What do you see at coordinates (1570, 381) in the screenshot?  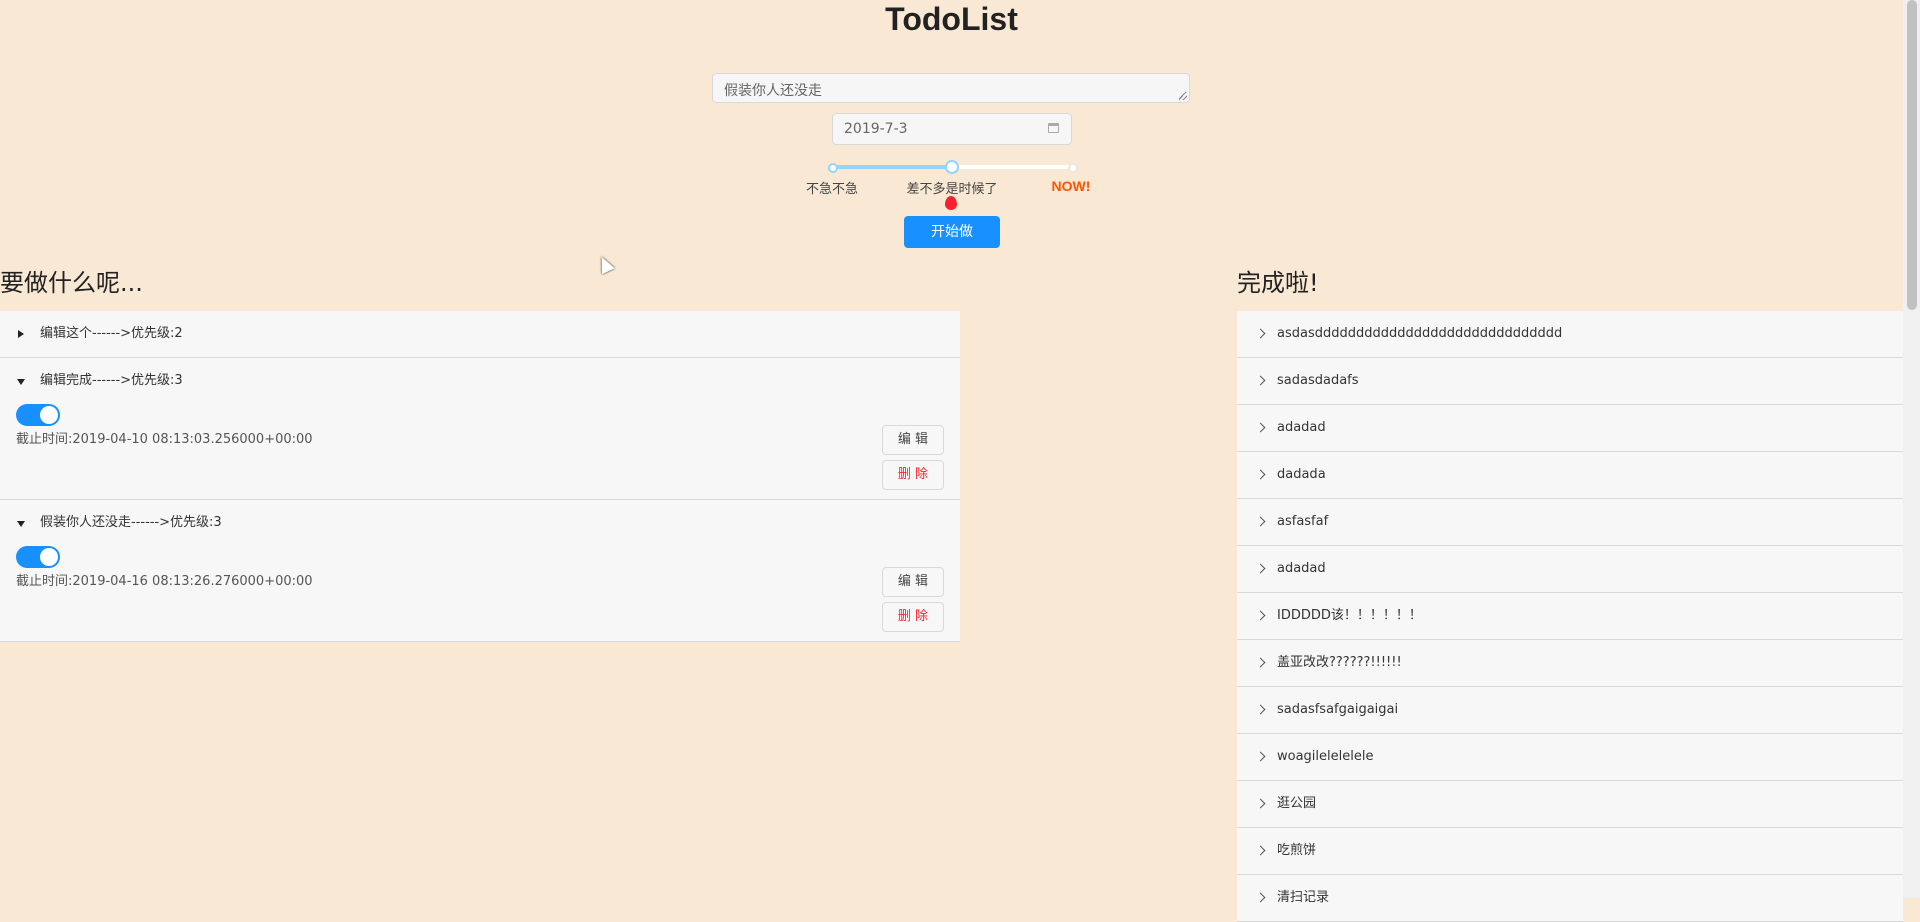 I see `done-item: sadasdadafs` at bounding box center [1570, 381].